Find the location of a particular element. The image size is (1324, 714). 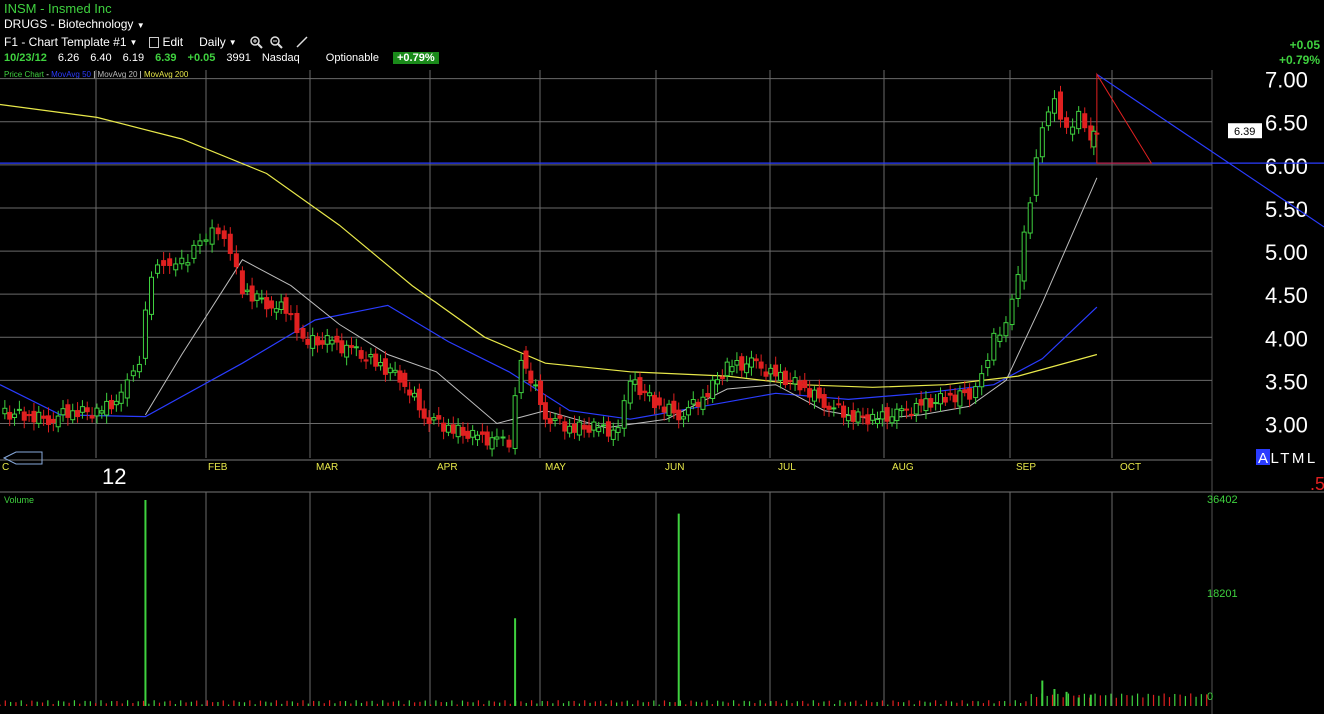

x-tick-label: APR is located at coordinates (447, 467).